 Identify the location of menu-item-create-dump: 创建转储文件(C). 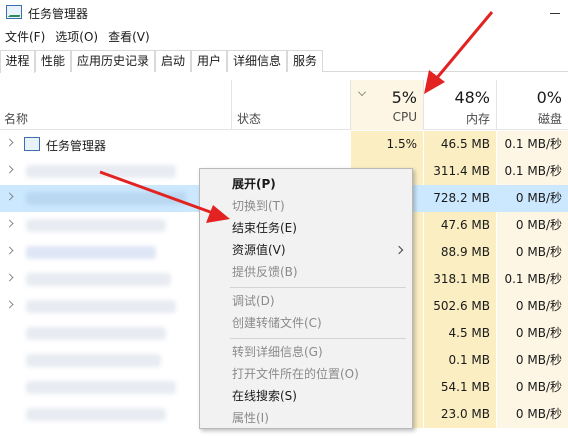
(306, 323).